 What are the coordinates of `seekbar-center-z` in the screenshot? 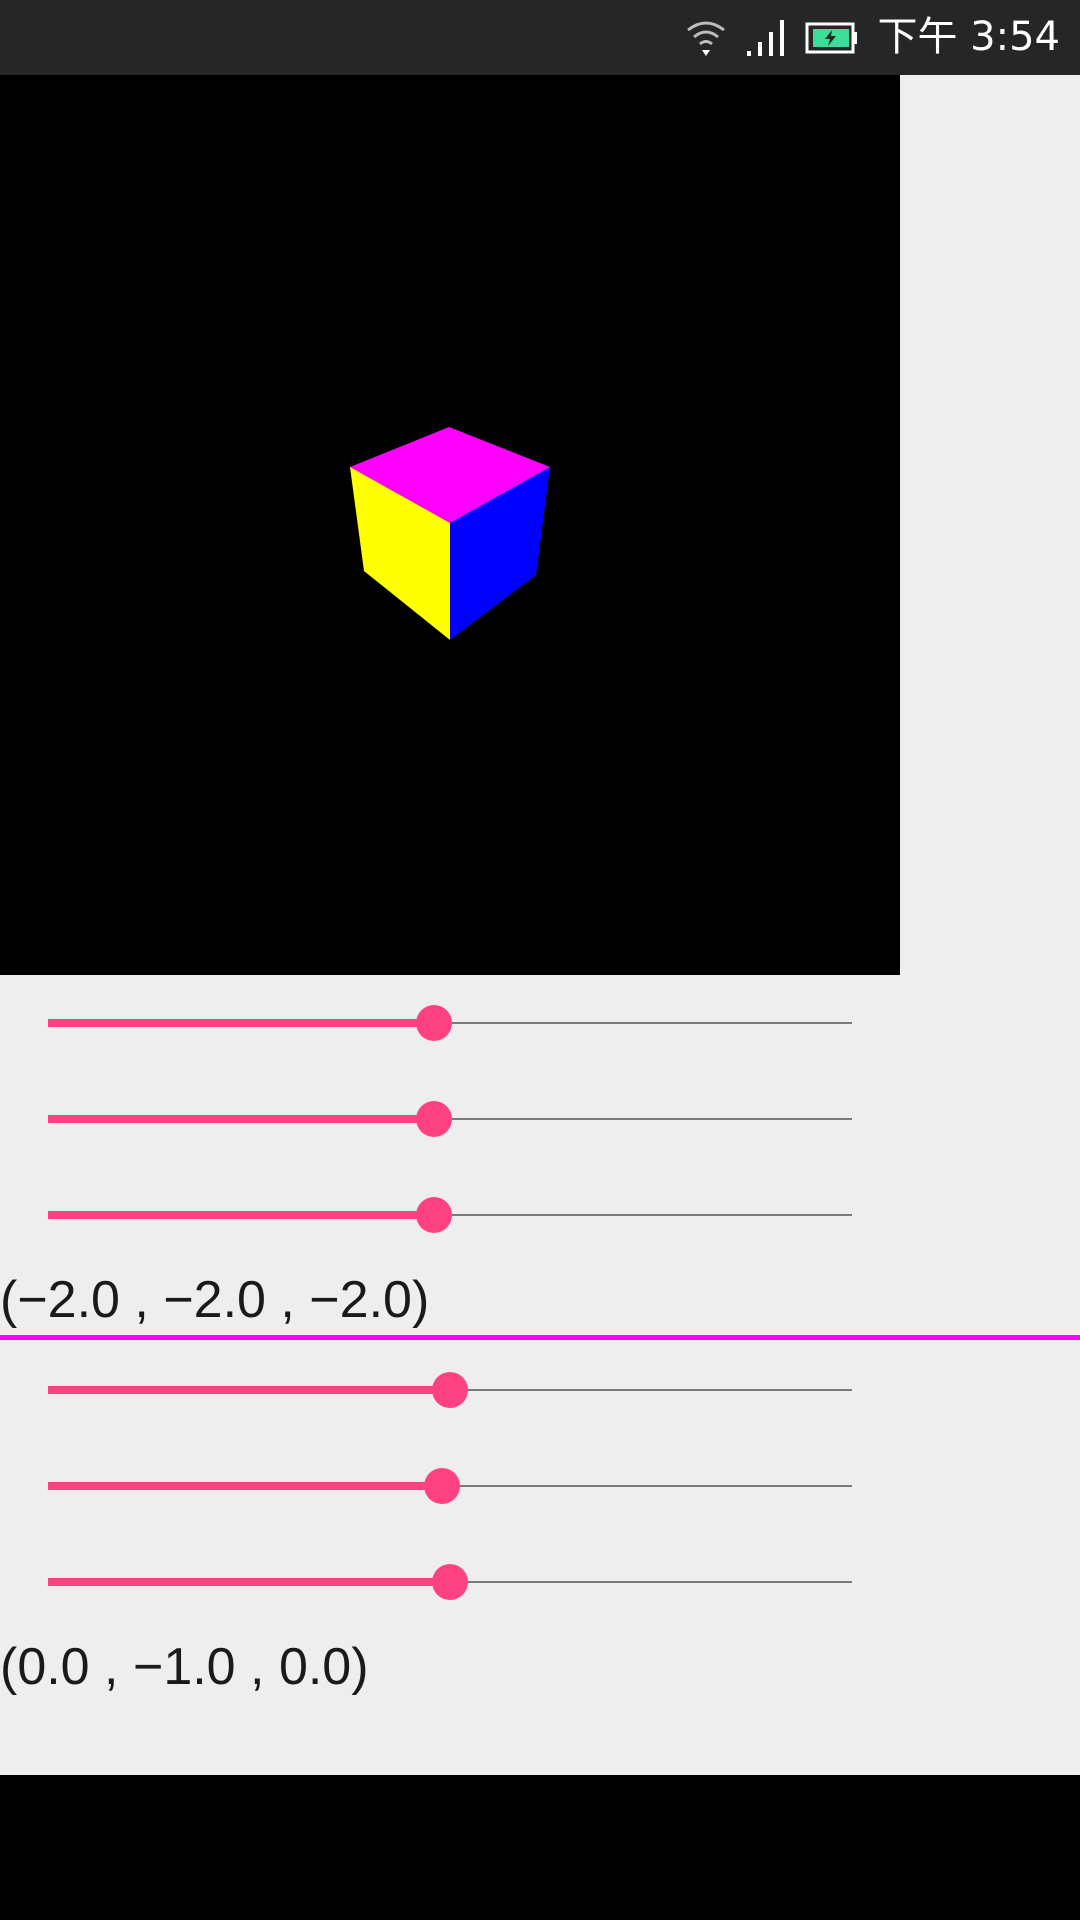 It's located at (450, 1582).